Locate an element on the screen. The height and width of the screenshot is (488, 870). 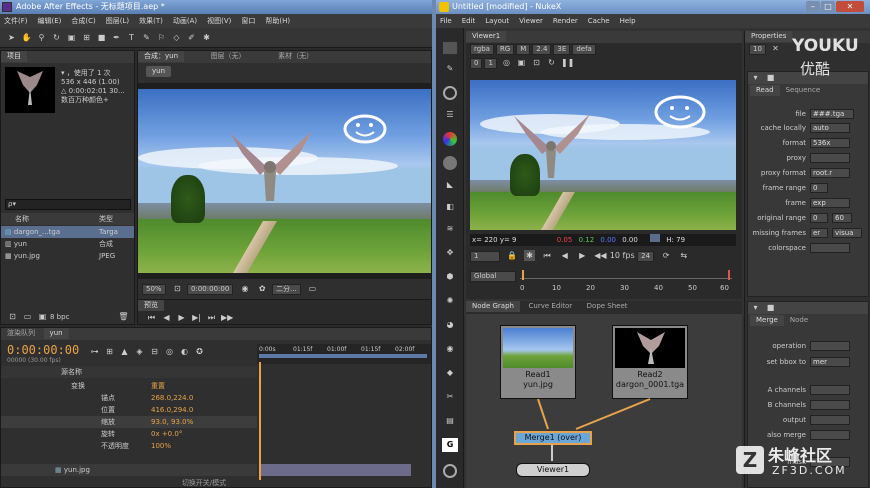
output-dropdown is located at coordinates (830, 420).